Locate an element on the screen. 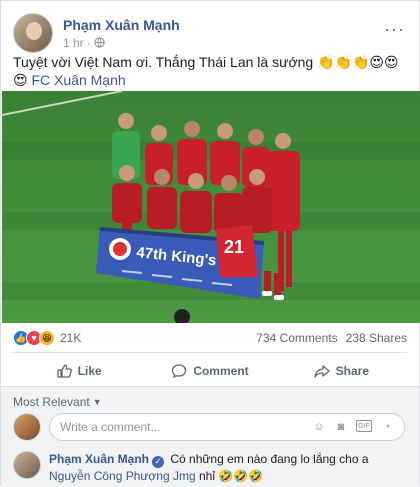  shares-count: 238 Shares is located at coordinates (376, 338).